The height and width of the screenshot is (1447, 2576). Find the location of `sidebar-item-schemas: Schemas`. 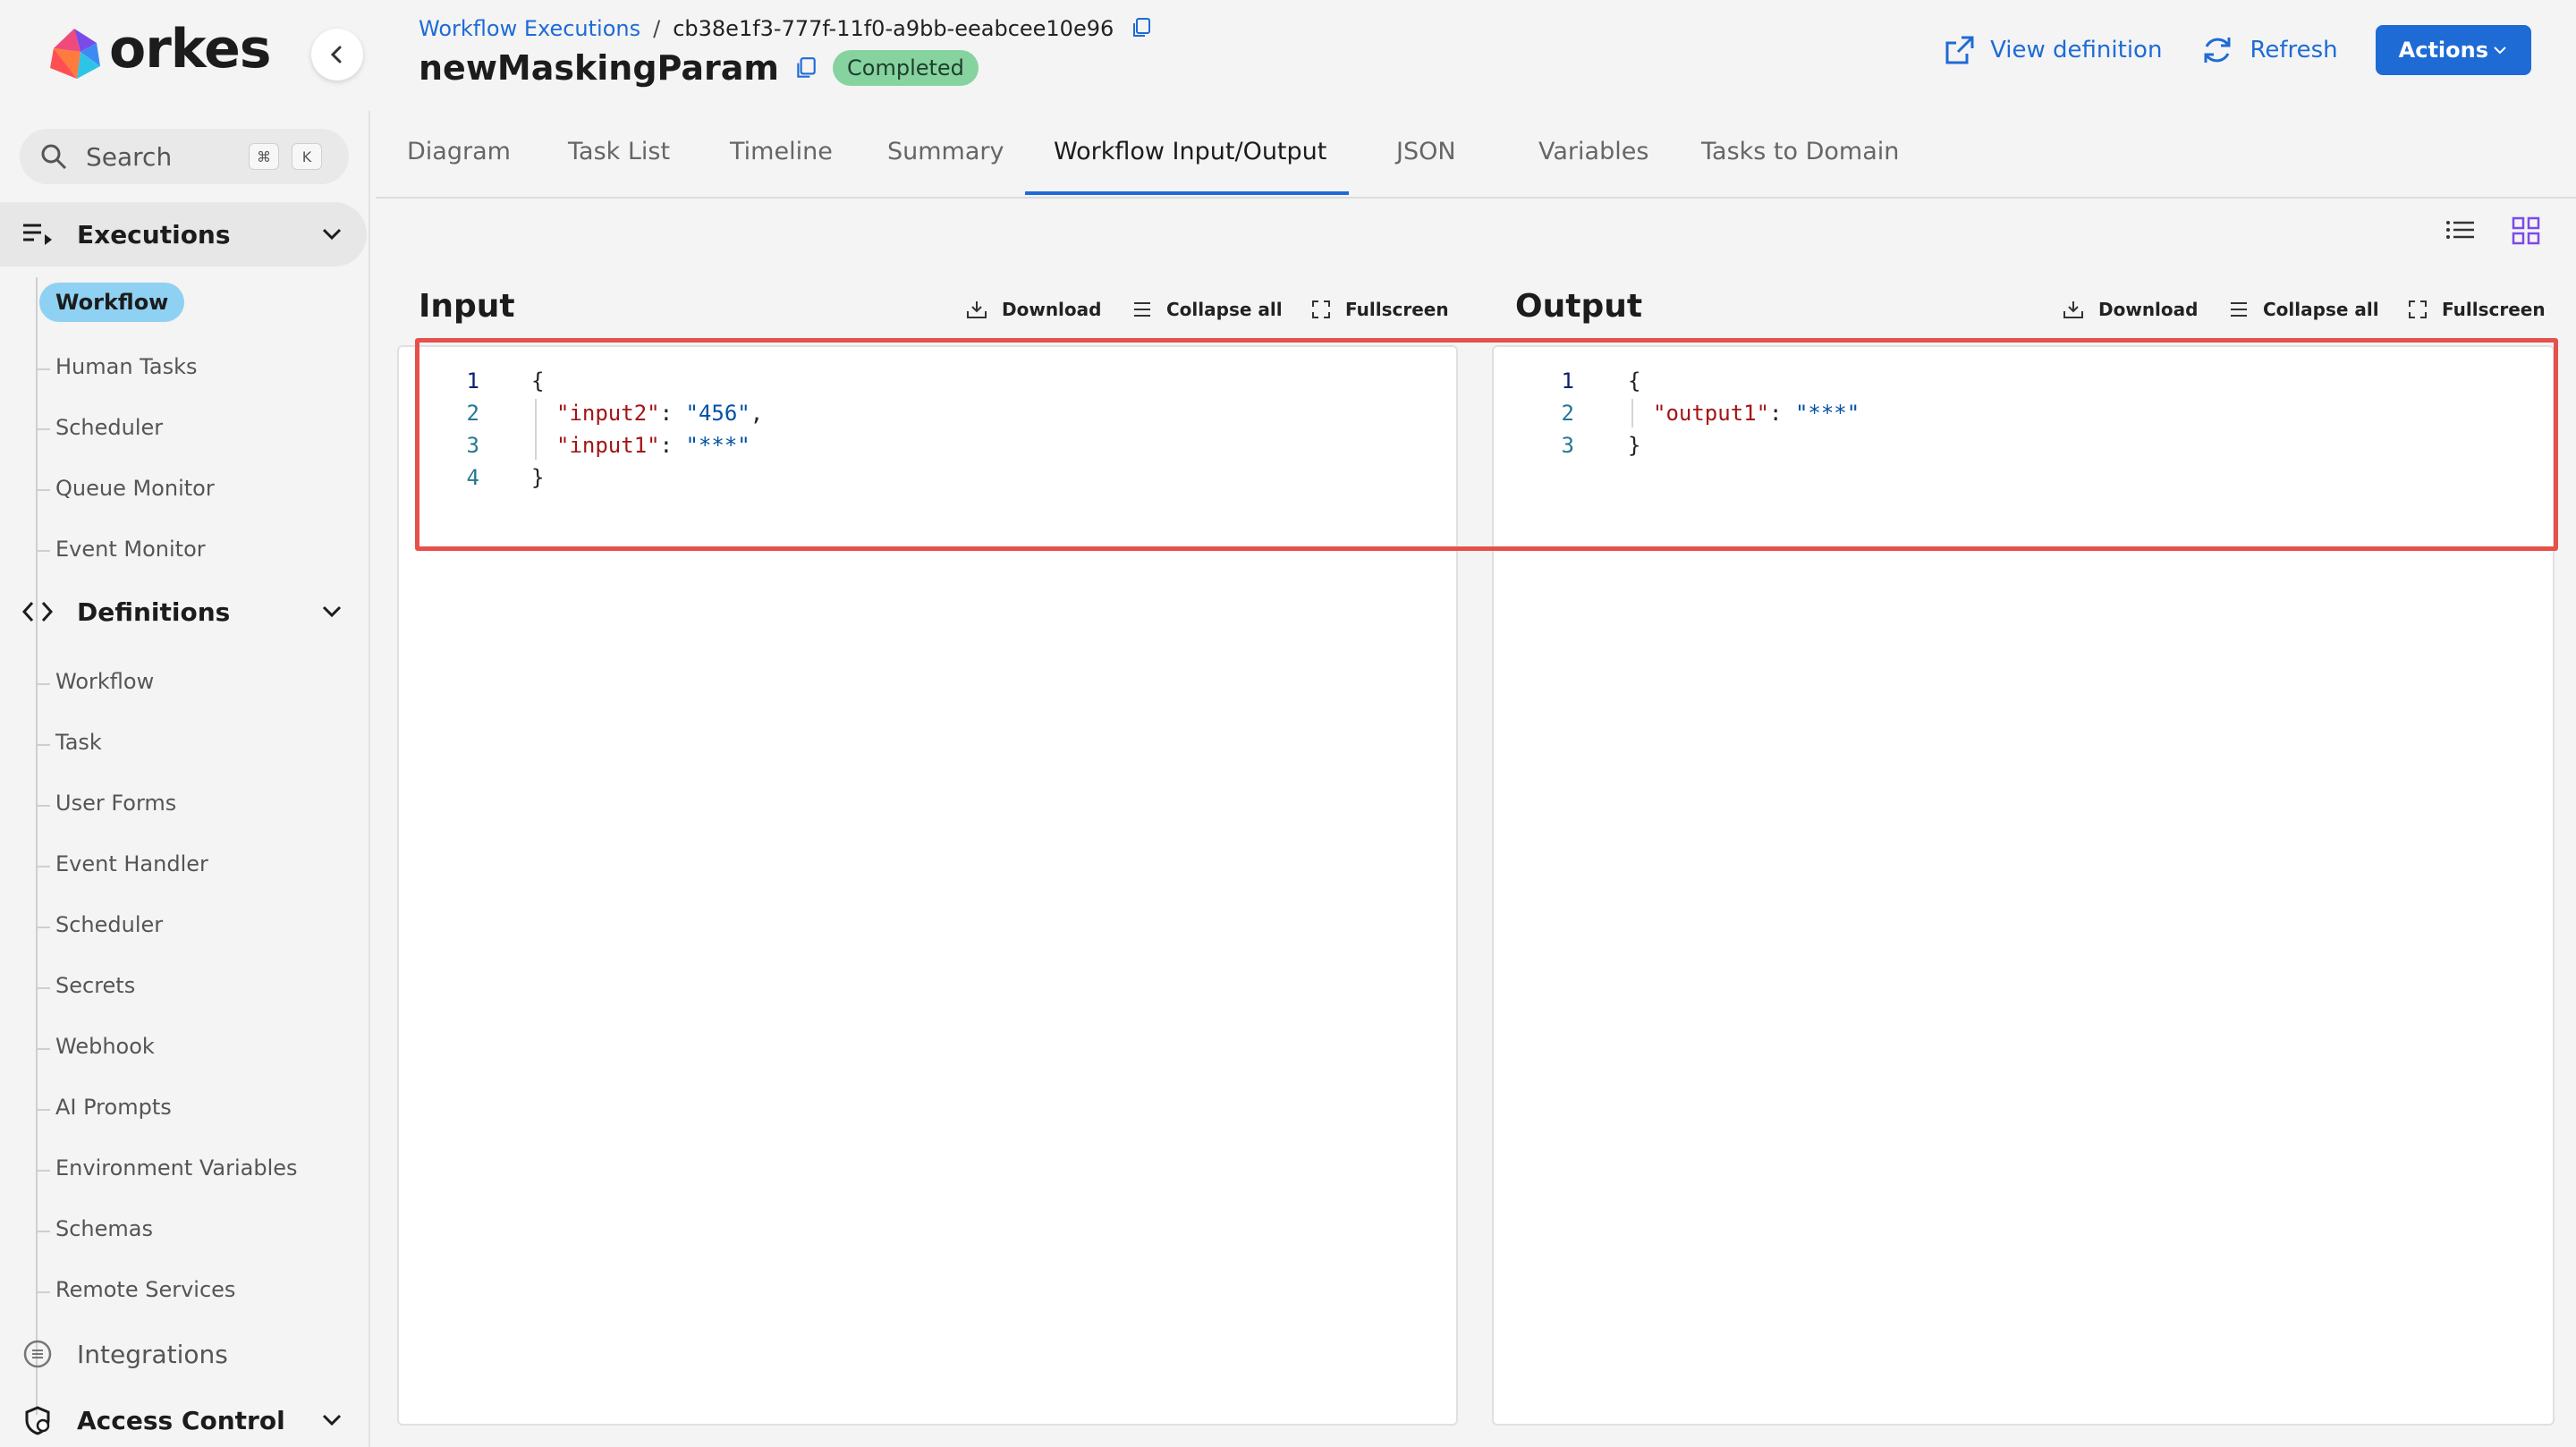

sidebar-item-schemas: Schemas is located at coordinates (104, 1228).